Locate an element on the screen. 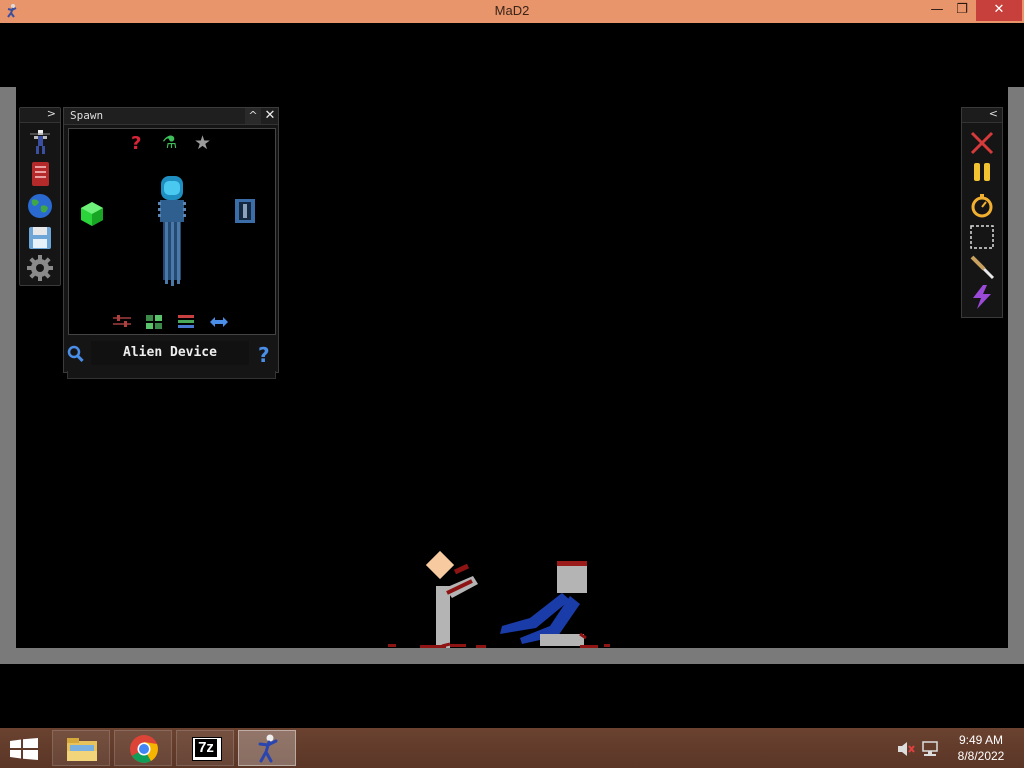 Image resolution: width=1024 pixels, height=768 pixels. mad2-taskbar-icon is located at coordinates (268, 748).